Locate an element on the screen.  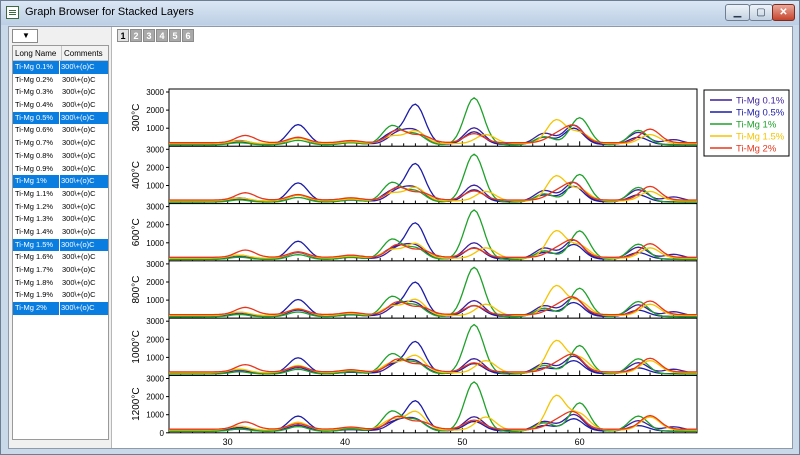
list-item-name: Ti-Mg 1.6% is located at coordinates (34, 257).